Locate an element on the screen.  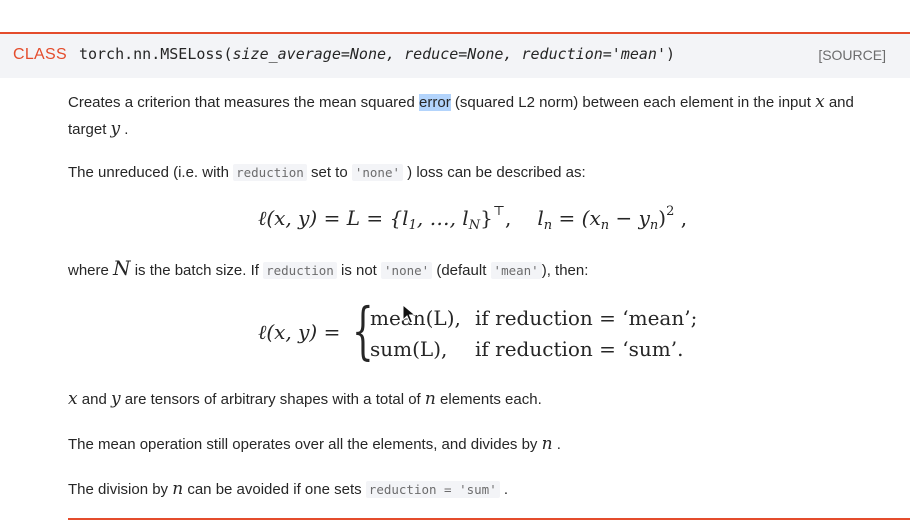
text: (default is located at coordinates (461, 270).